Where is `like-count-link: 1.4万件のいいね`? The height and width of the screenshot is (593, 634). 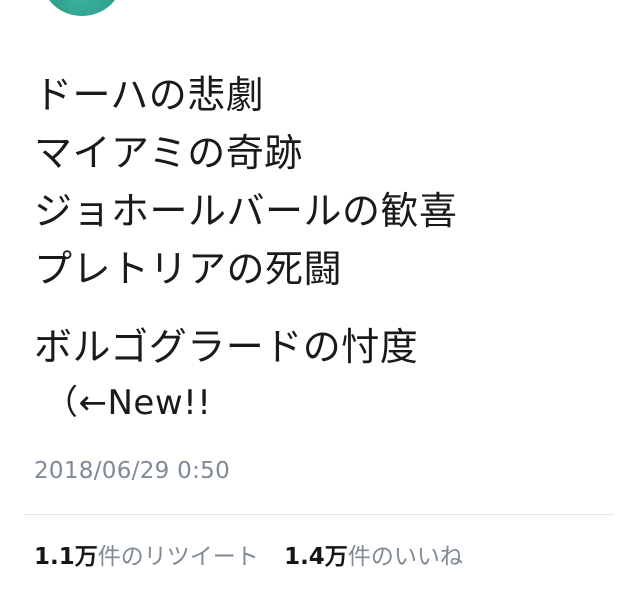
like-count-link: 1.4万件のいいね is located at coordinates (373, 557).